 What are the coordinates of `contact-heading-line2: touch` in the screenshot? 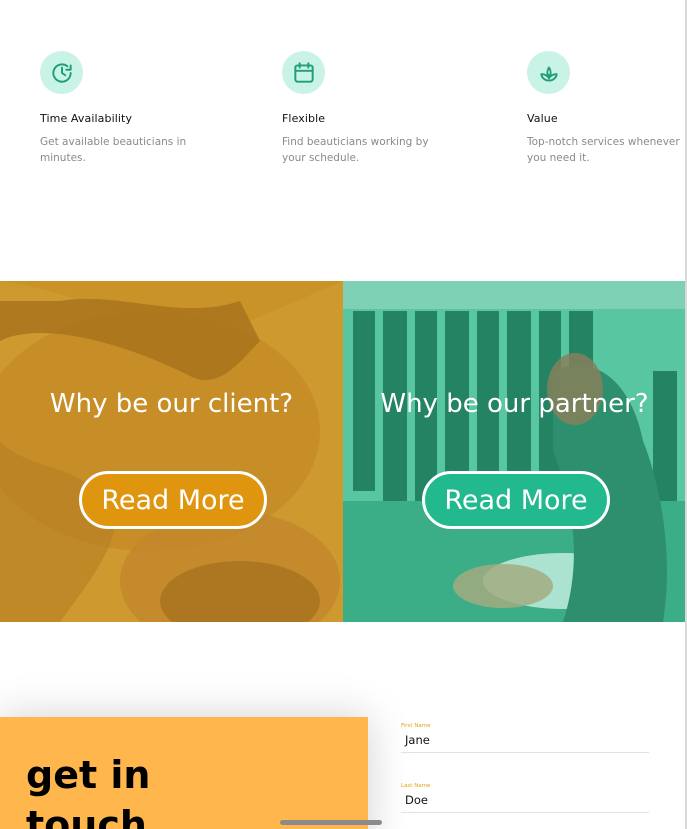 It's located at (86, 816).